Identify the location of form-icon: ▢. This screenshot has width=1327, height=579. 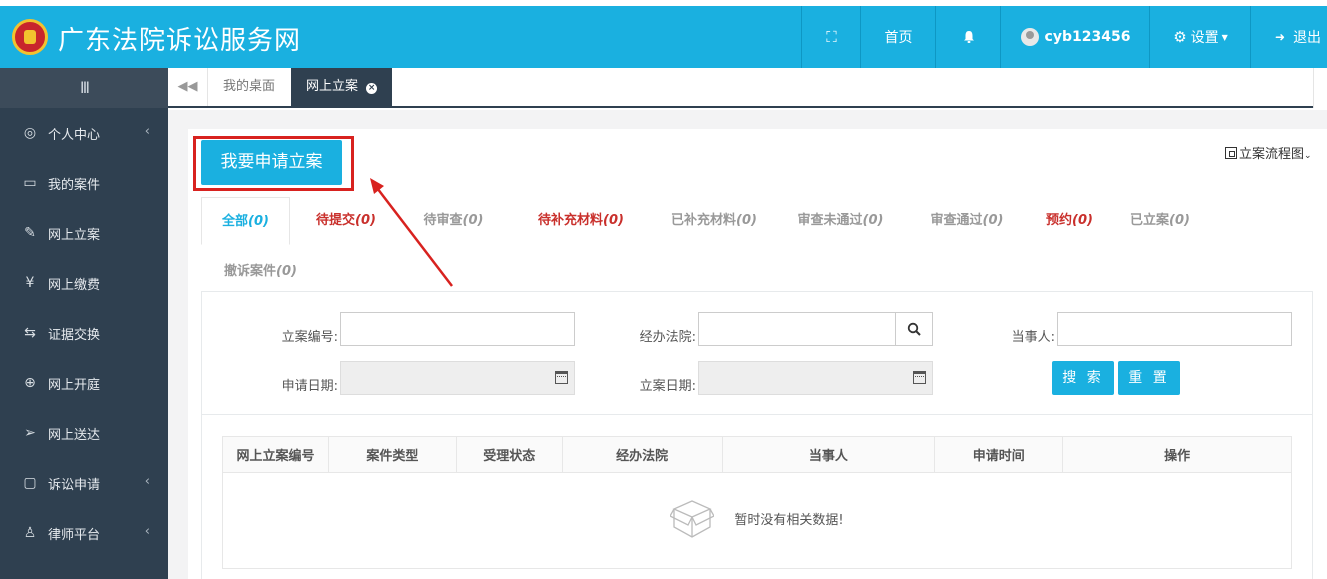
(30, 483).